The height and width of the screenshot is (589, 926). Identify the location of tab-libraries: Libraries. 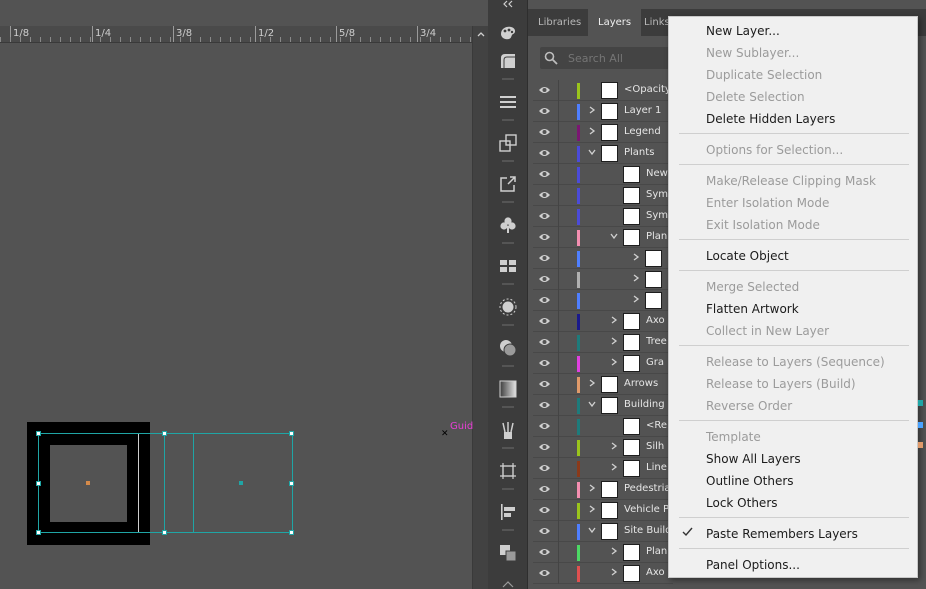
(559, 22).